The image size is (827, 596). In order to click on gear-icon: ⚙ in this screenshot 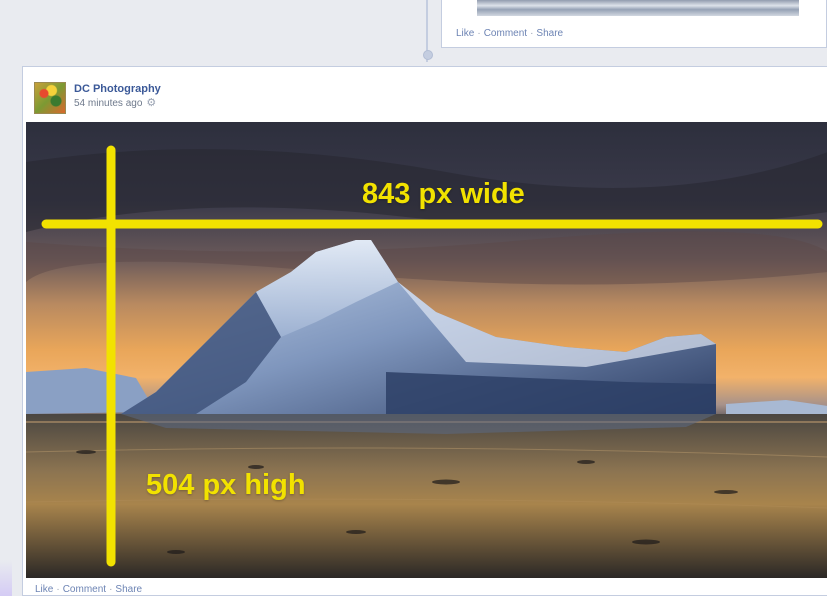, I will do `click(151, 103)`.